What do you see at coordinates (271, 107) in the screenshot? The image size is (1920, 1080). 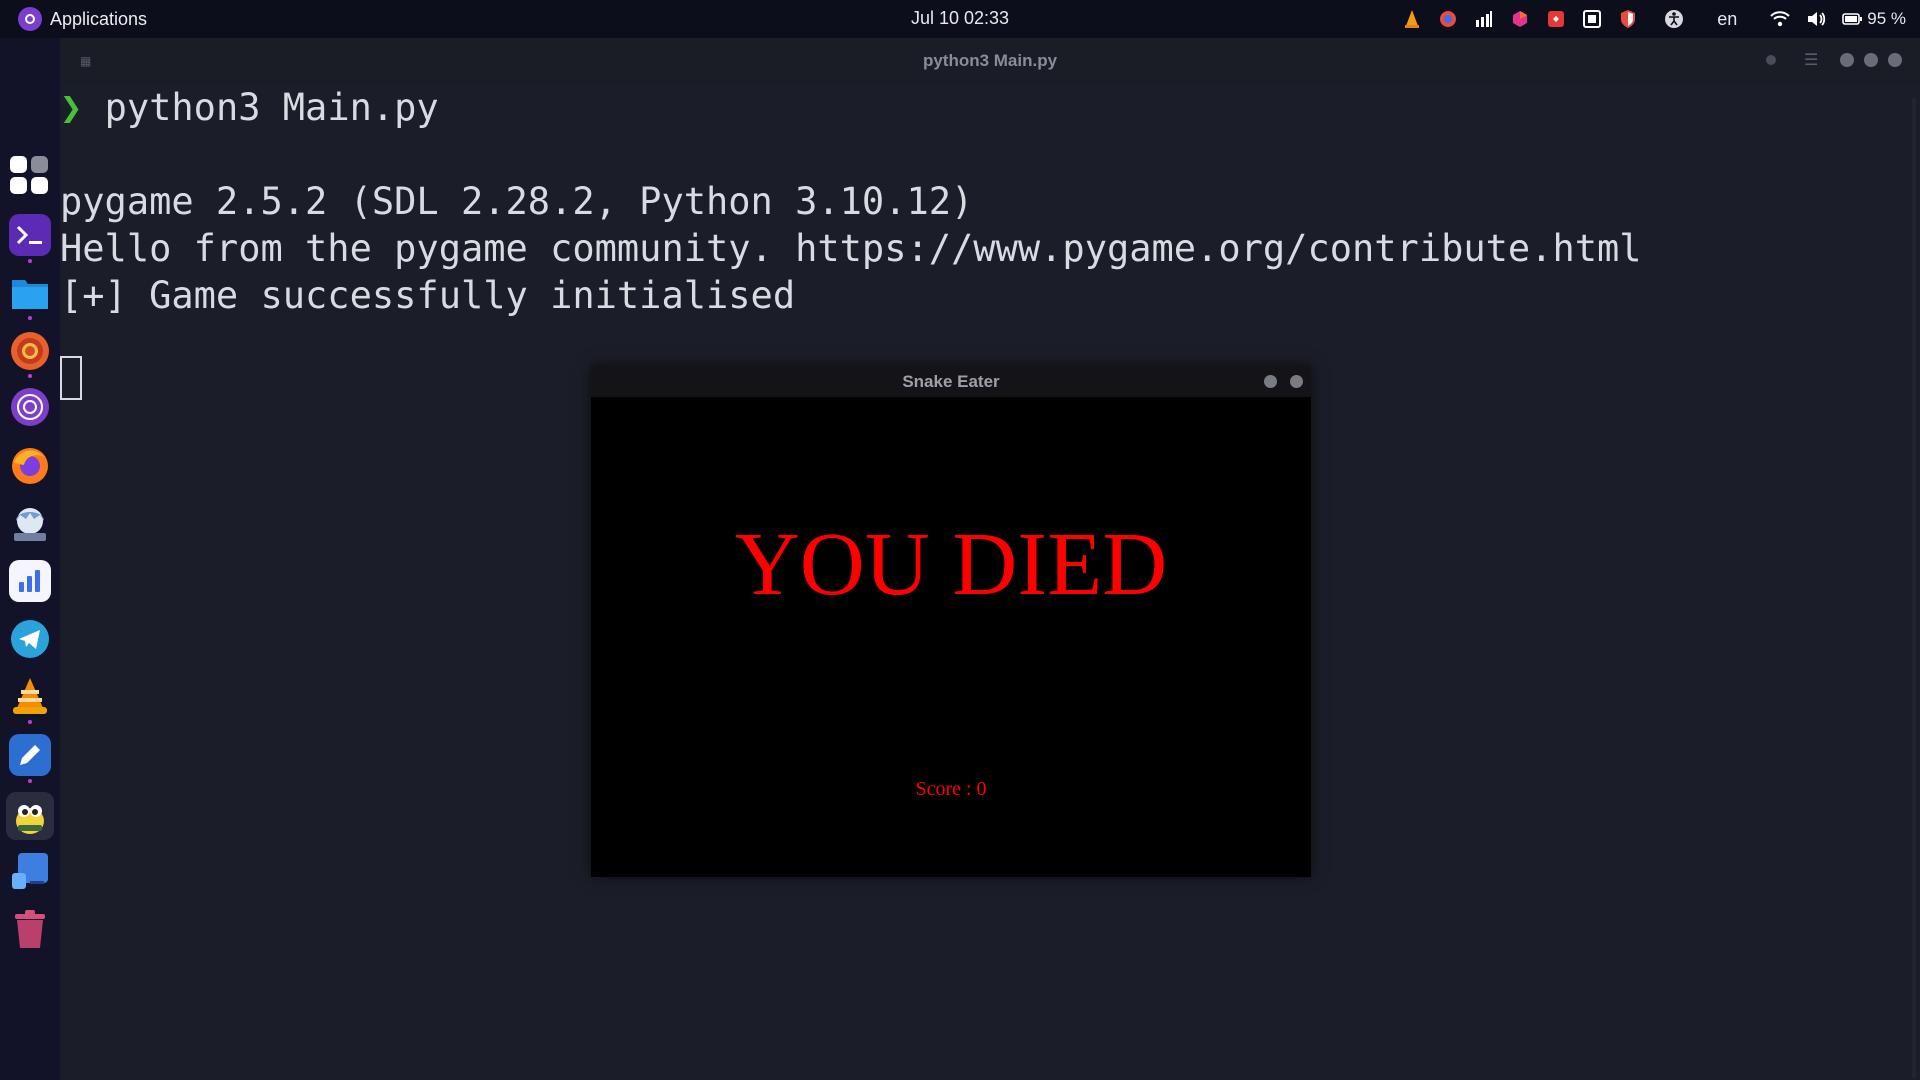 I see `command-text: python3 Main.py` at bounding box center [271, 107].